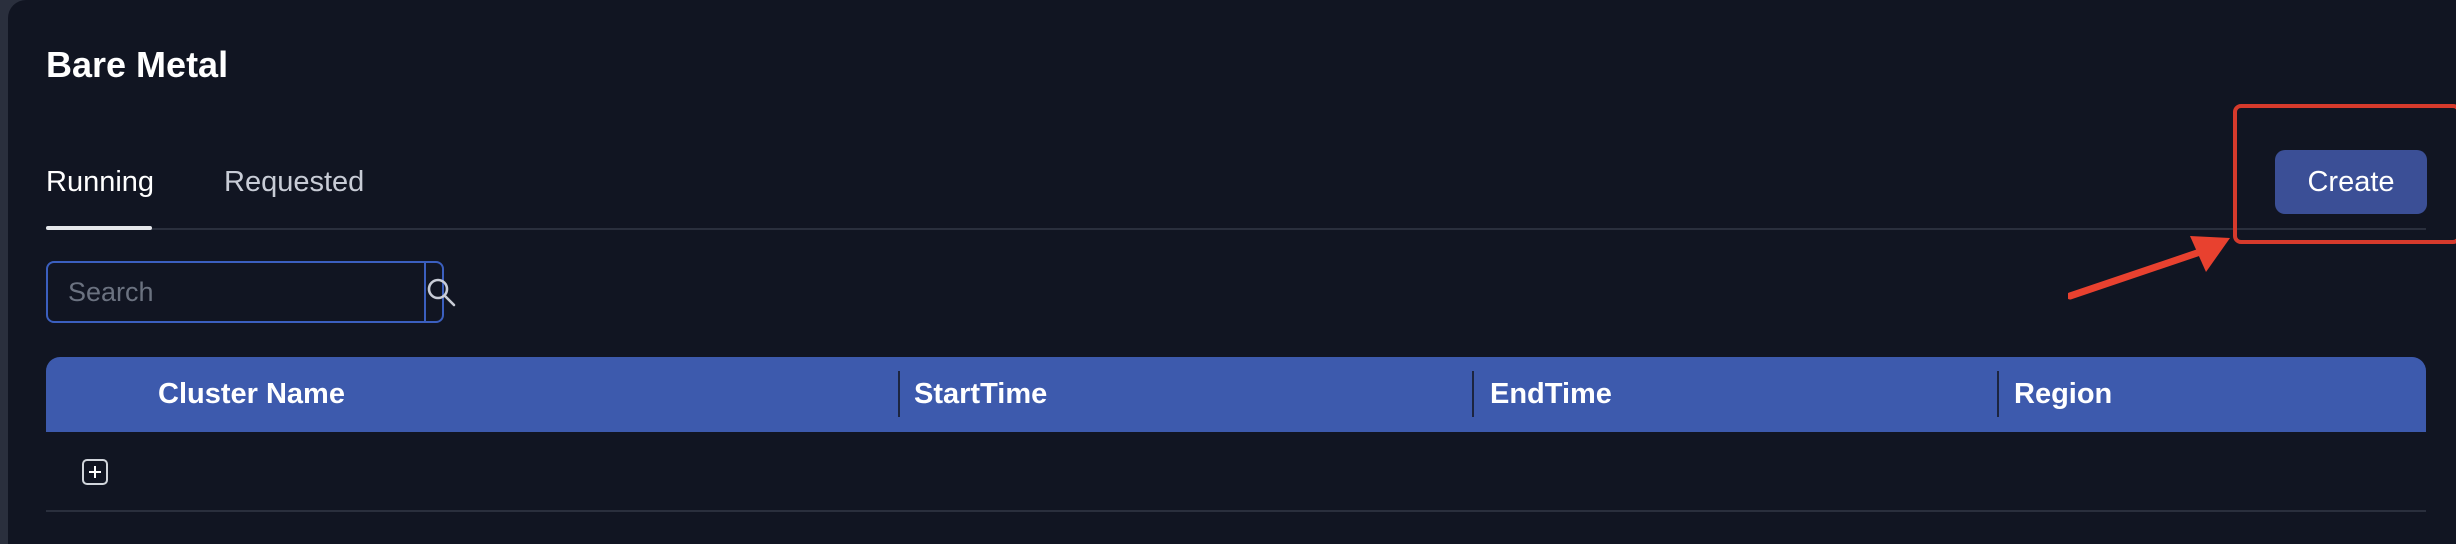 Image resolution: width=2456 pixels, height=544 pixels. I want to click on active-tab-indicator, so click(99, 228).